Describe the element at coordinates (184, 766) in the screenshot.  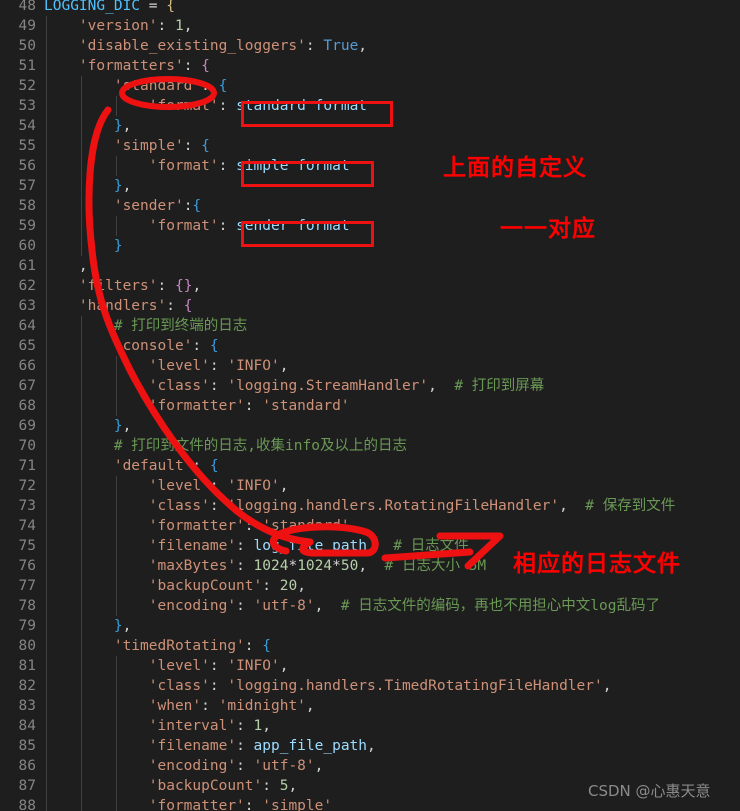
I see `code-line-text: 'encoding': 'utf-8',` at that location.